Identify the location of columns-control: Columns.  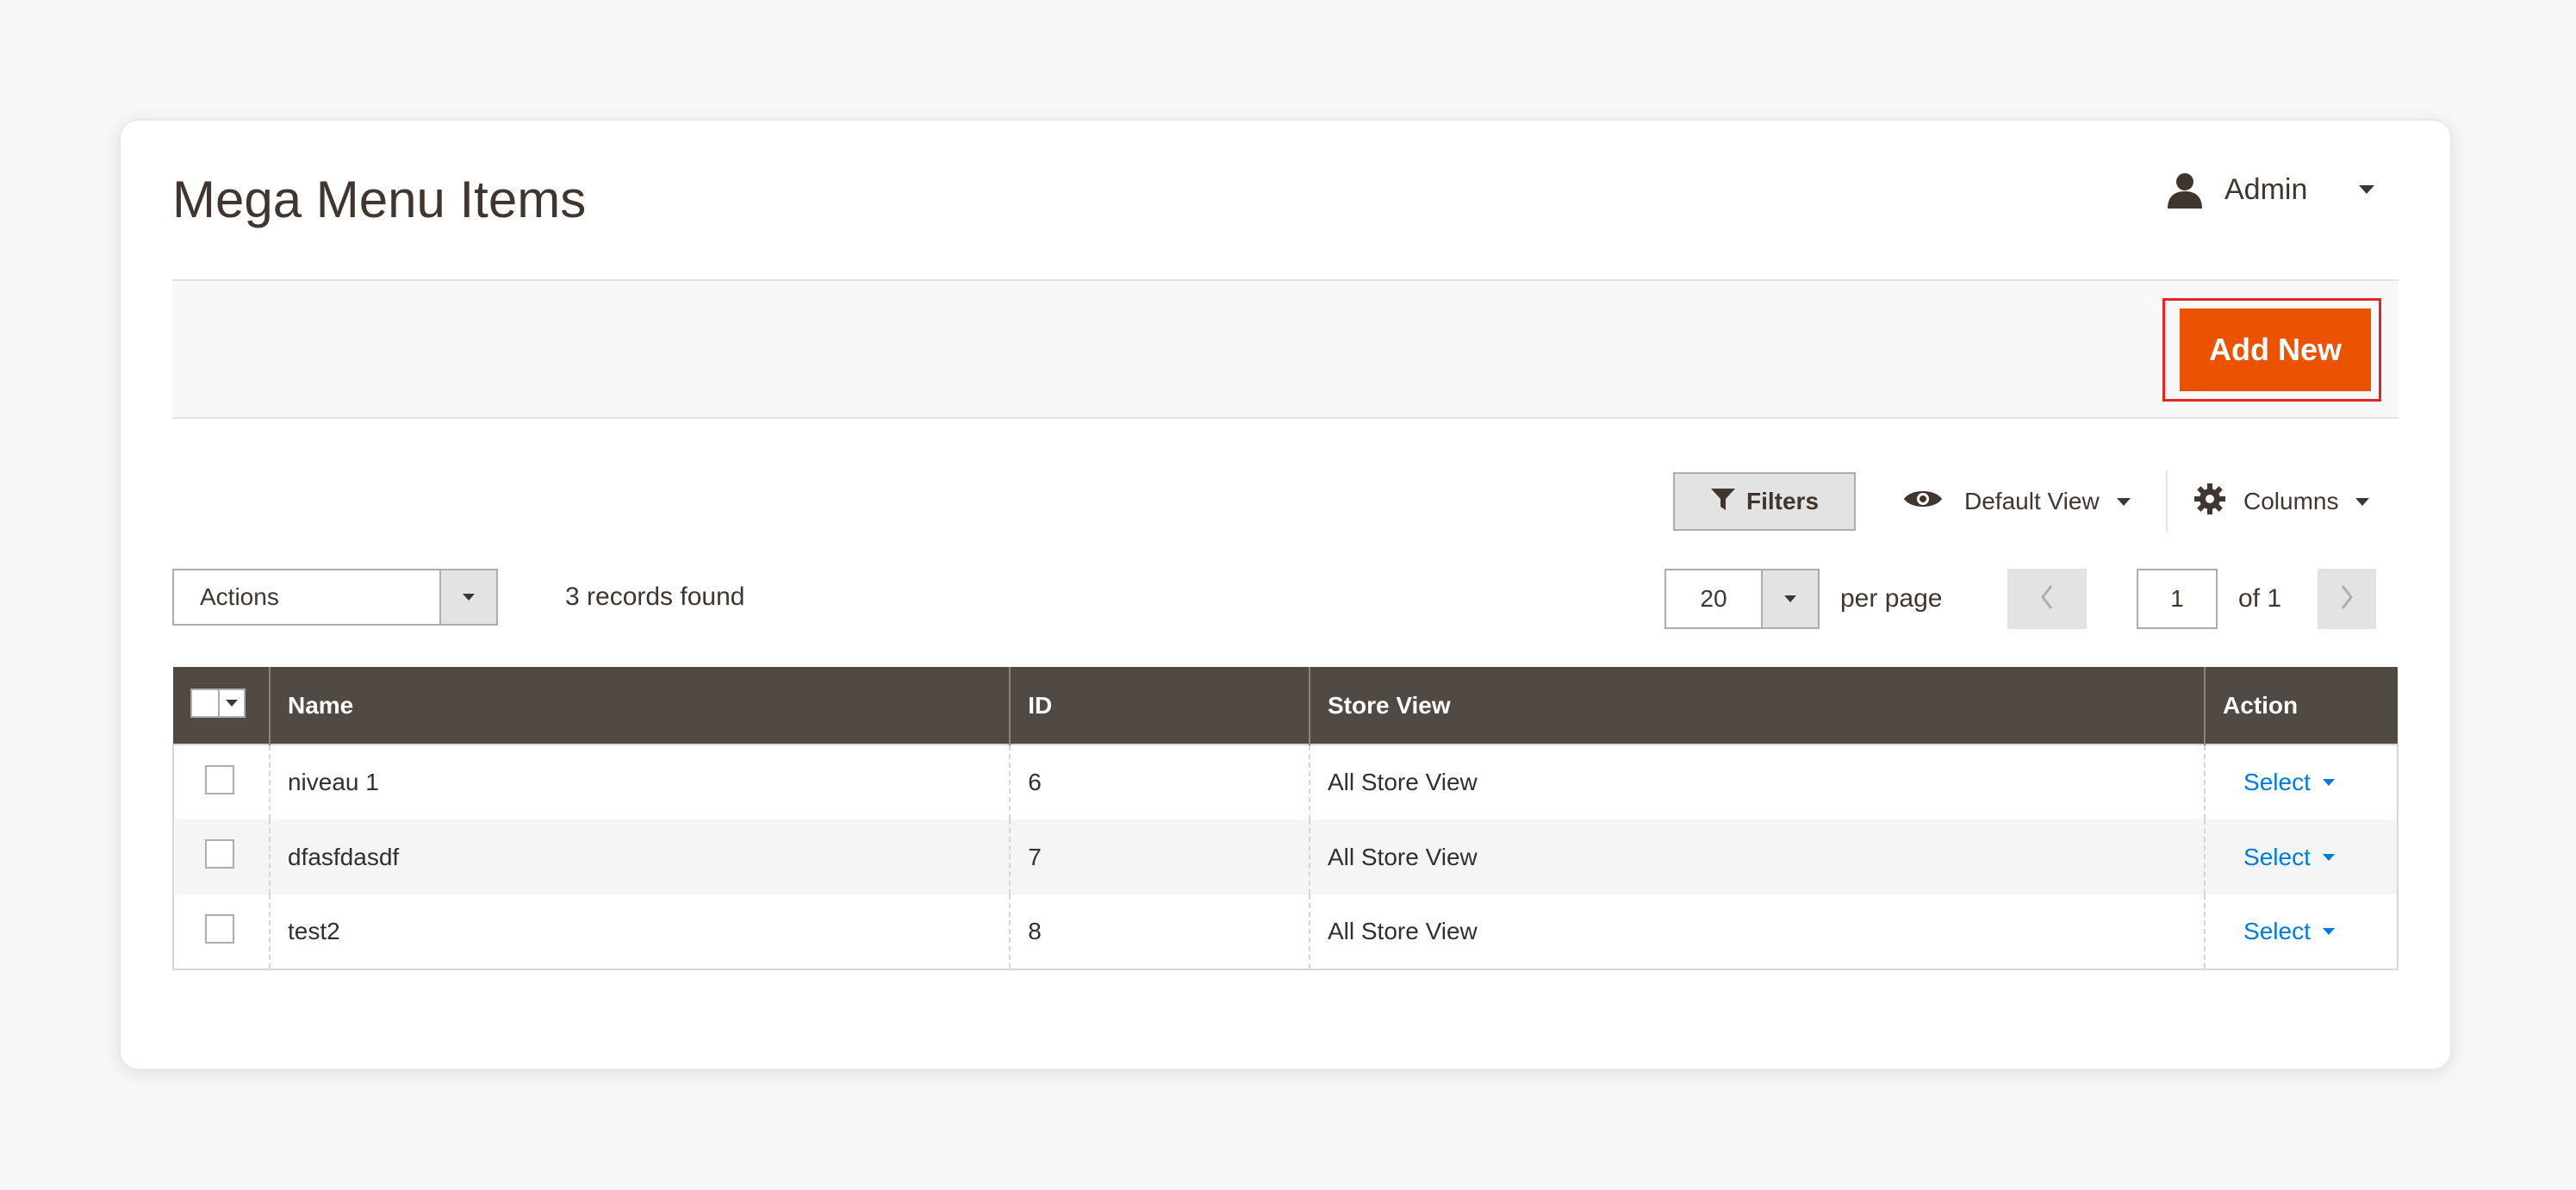
(2282, 502).